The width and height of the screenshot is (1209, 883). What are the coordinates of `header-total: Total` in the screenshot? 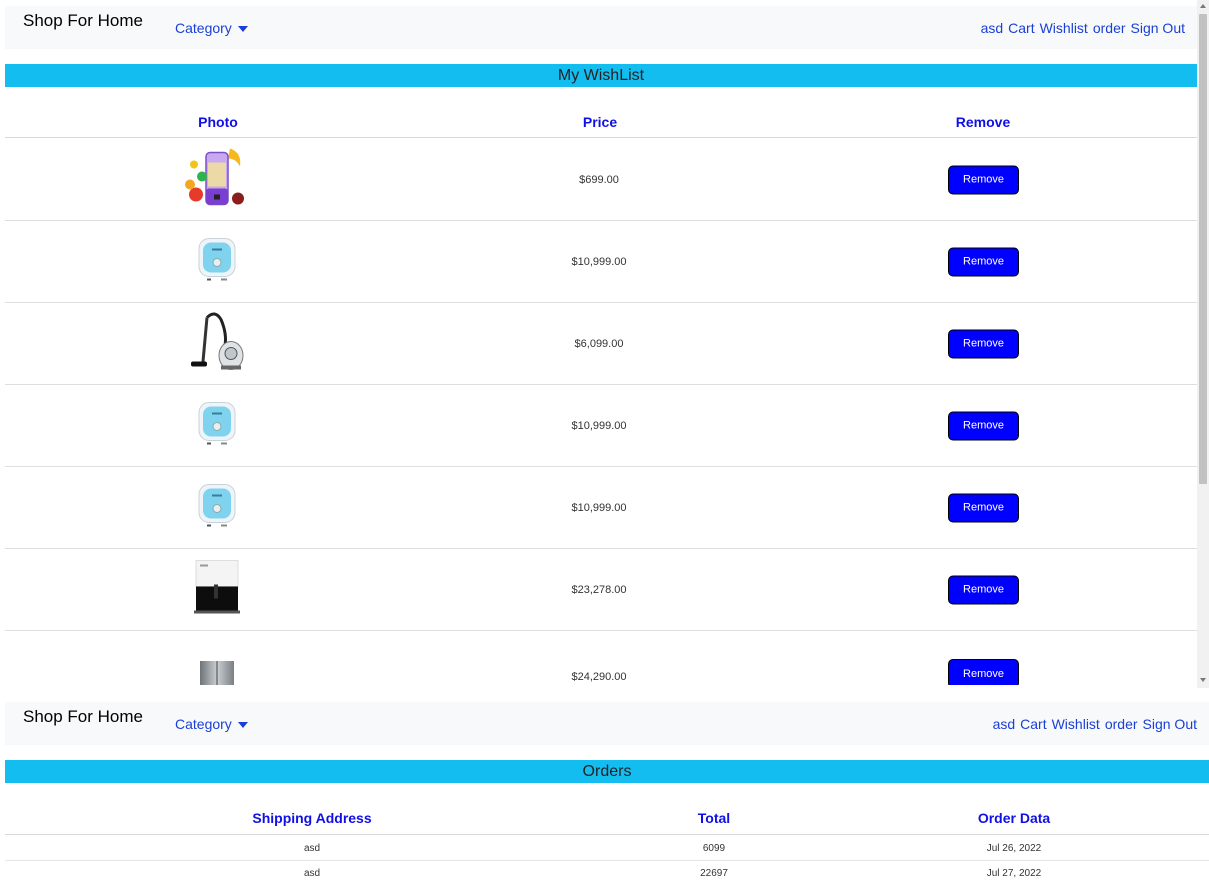 It's located at (714, 818).